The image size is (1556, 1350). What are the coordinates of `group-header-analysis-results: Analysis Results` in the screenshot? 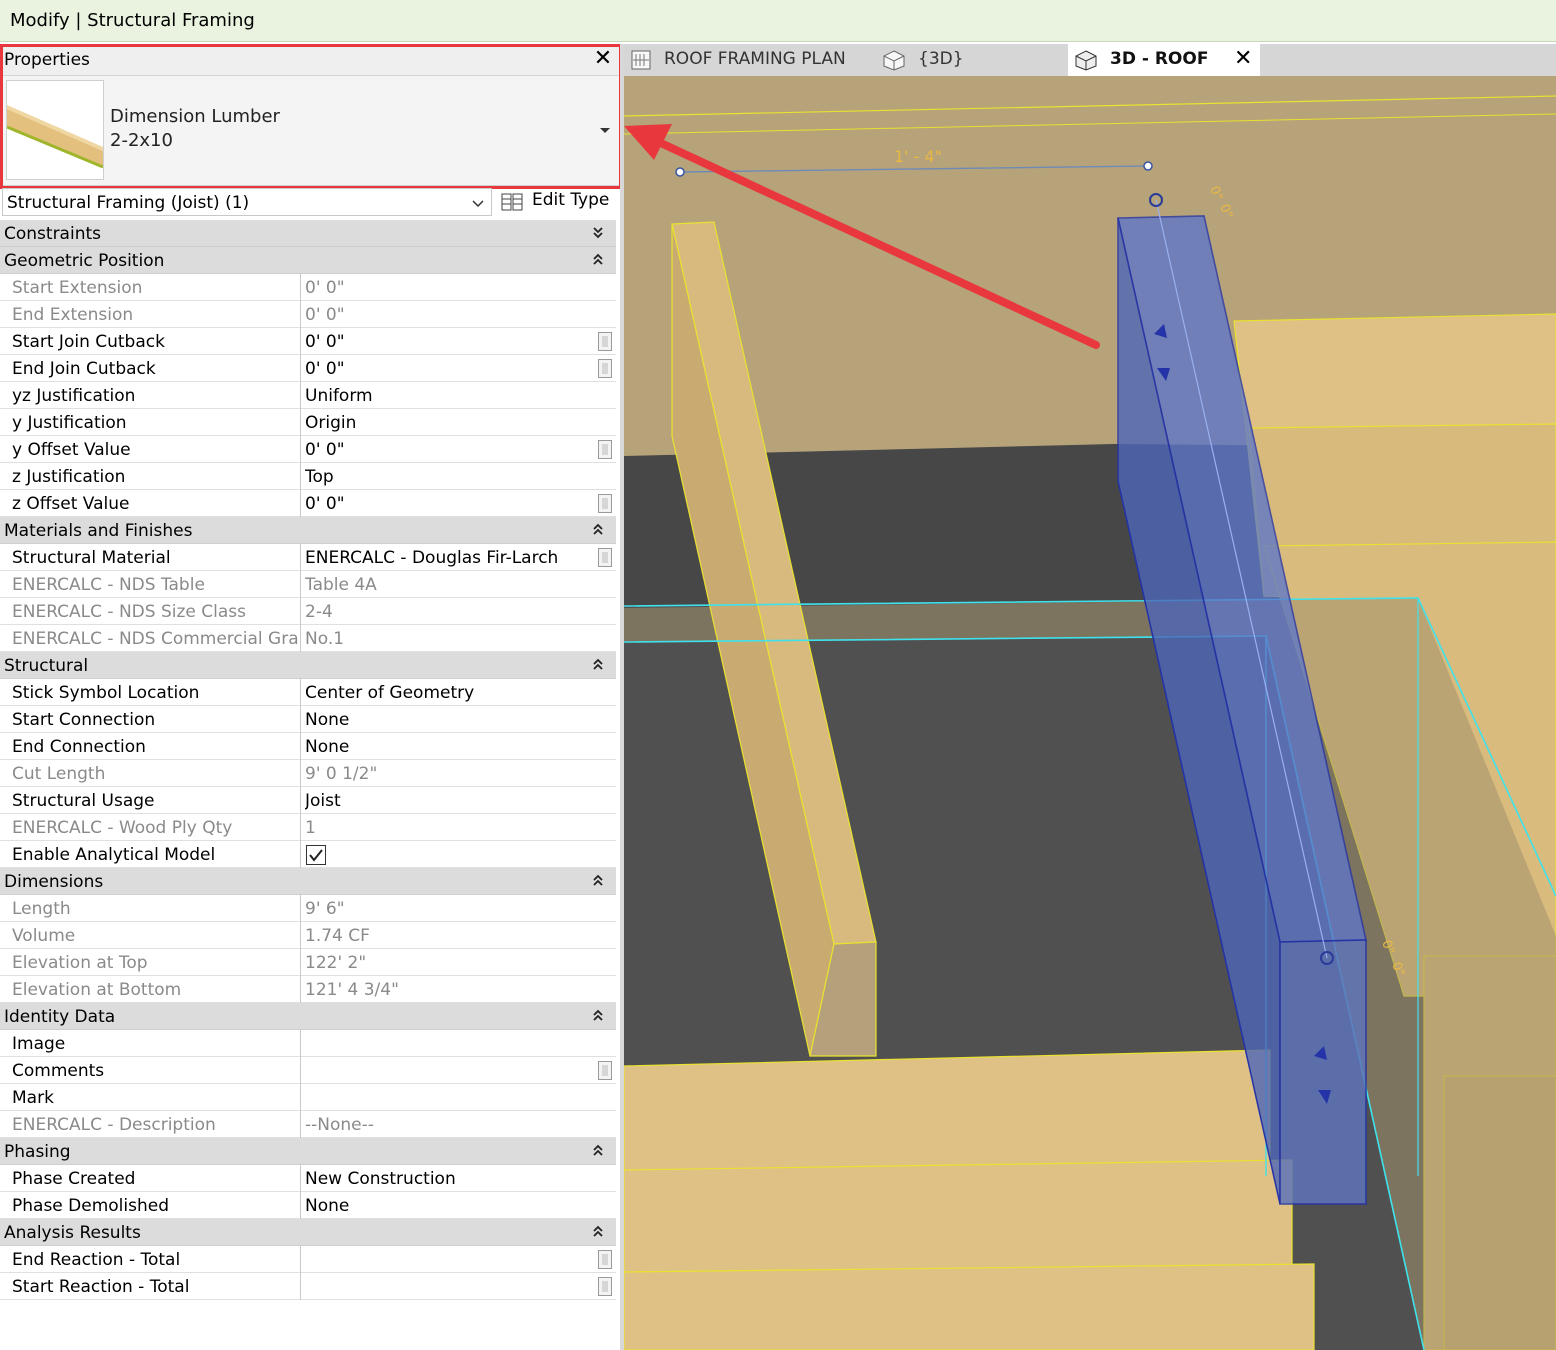 It's located at (308, 1232).